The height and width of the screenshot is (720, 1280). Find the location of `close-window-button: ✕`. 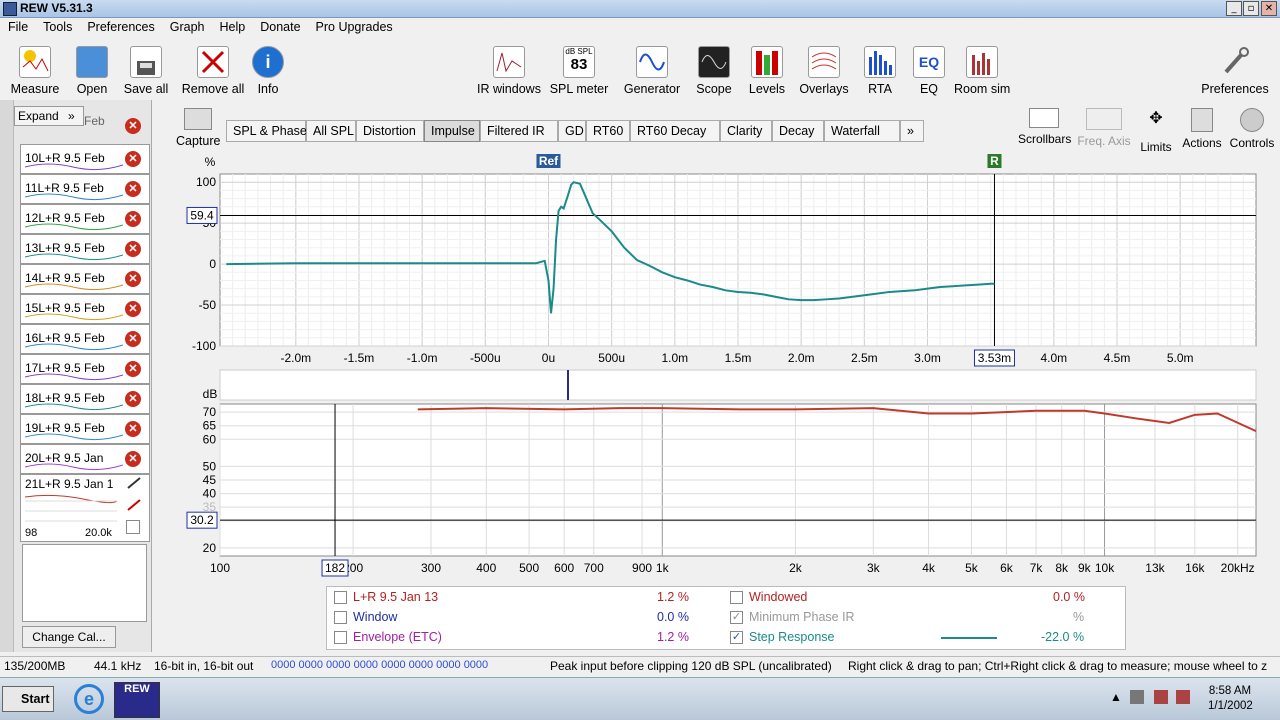

close-window-button: ✕ is located at coordinates (1269, 8).